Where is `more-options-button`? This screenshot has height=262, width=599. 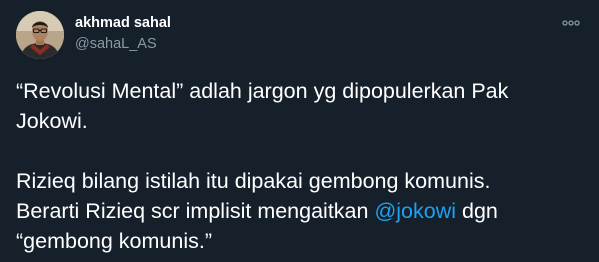
more-options-button is located at coordinates (571, 23).